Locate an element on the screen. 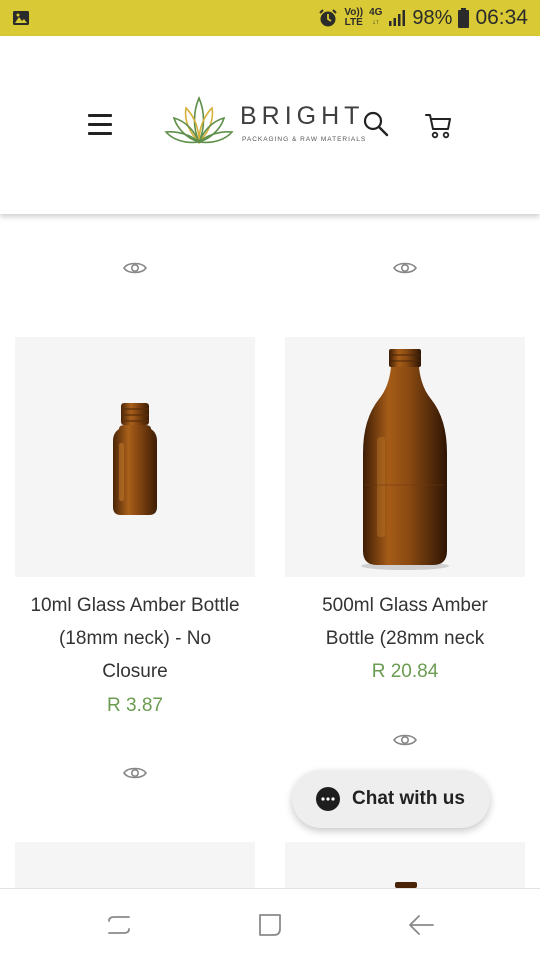  cart-button is located at coordinates (439, 125).